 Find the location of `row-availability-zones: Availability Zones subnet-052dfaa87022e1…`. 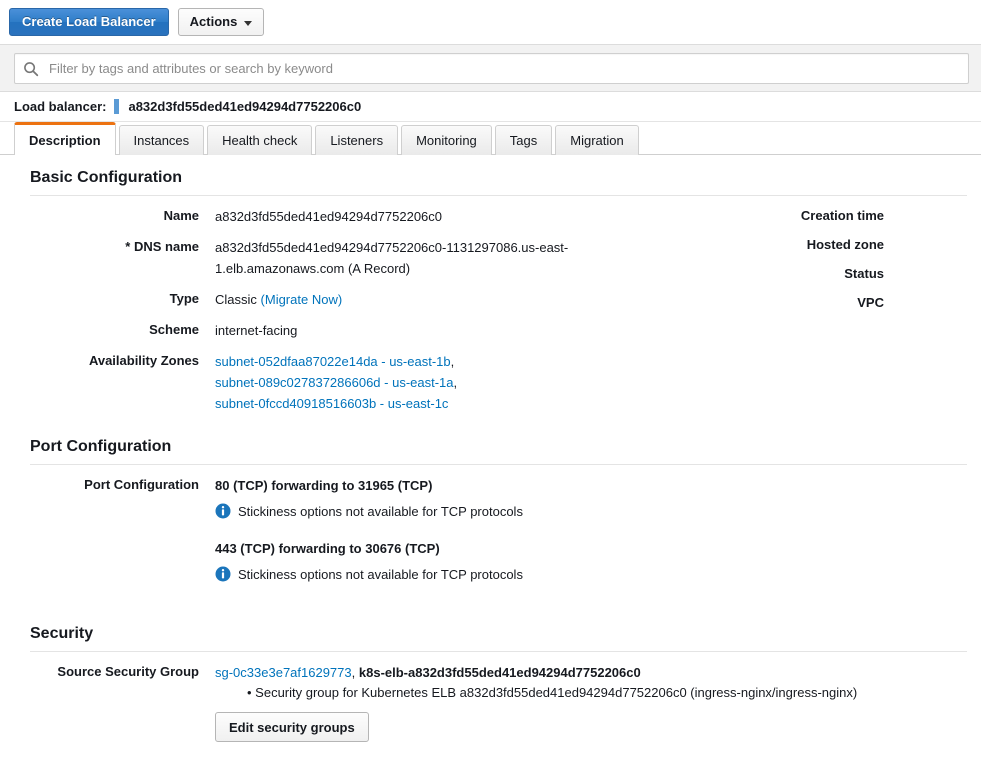

row-availability-zones: Availability Zones subnet-052dfaa87022e1… is located at coordinates (380, 382).